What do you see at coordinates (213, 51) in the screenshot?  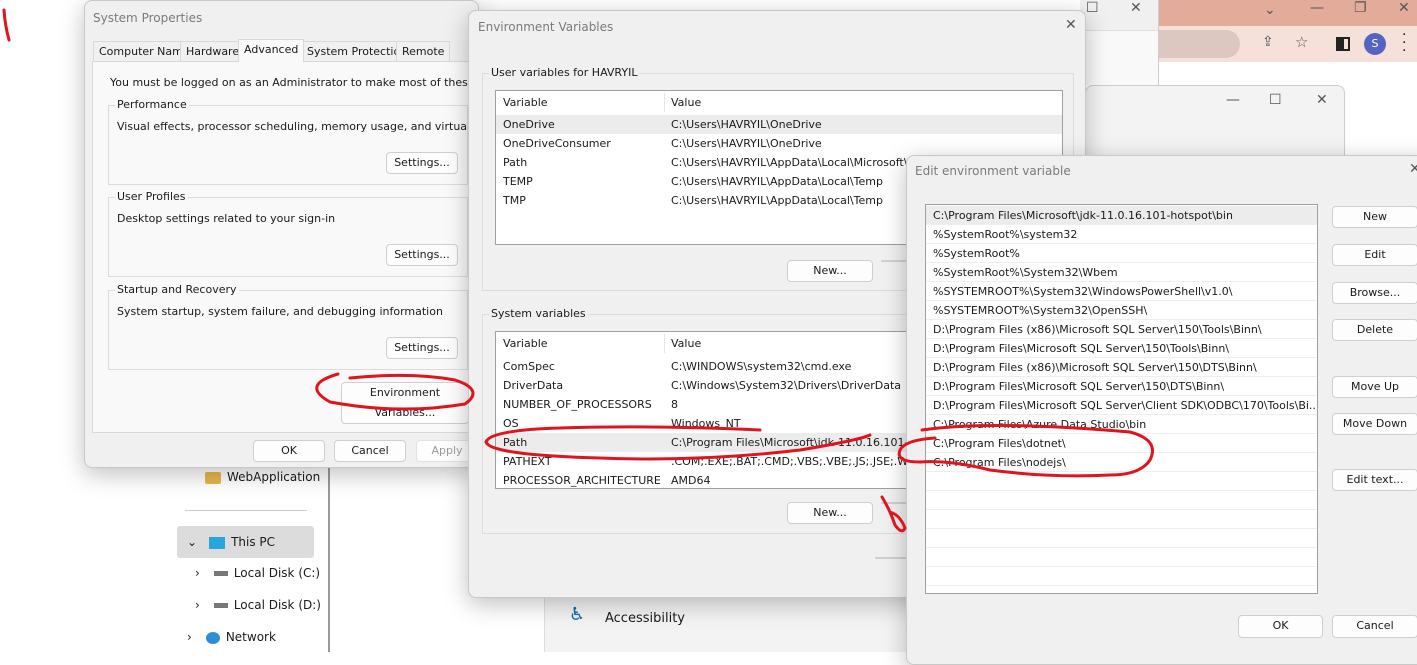 I see `tab-hardware: Hardware` at bounding box center [213, 51].